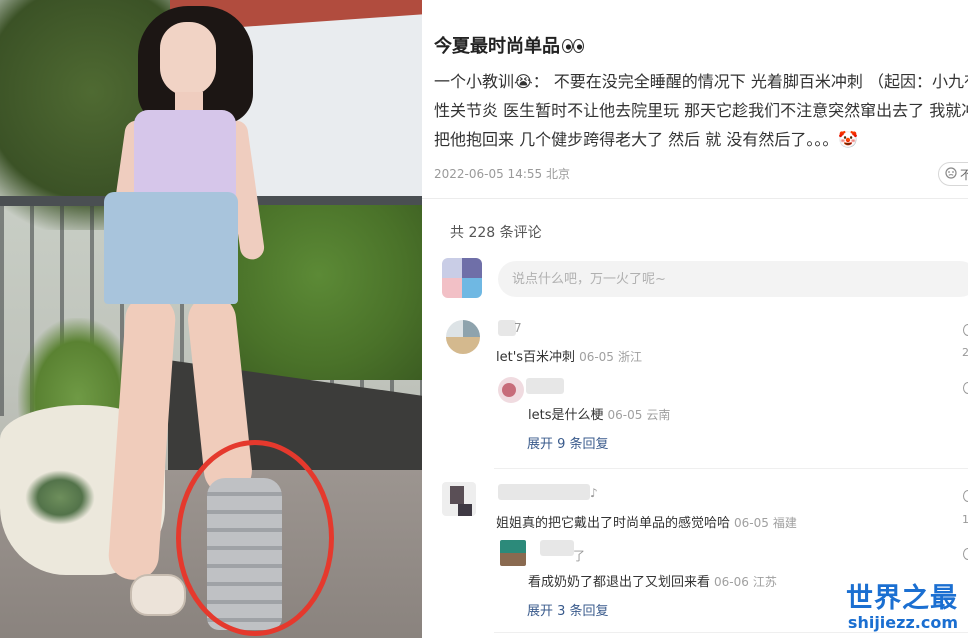 This screenshot has width=968, height=638. I want to click on post-body-line-1: 一个小教训😭： 不要在没完全睡醒的情况下 光着脚百米冲刺 （起因：小九有, so click(701, 81).